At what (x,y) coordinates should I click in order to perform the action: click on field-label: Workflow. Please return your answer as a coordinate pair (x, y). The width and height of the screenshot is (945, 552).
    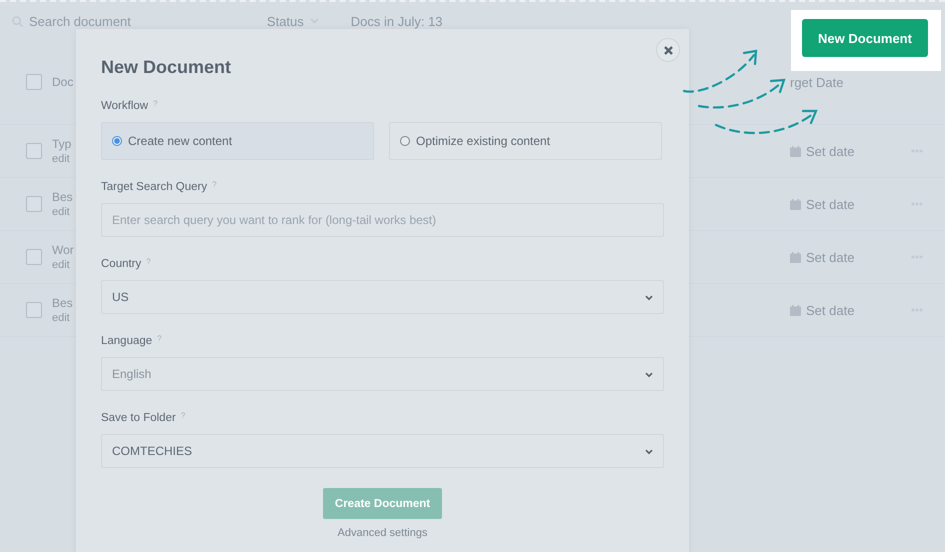
    Looking at the image, I should click on (124, 106).